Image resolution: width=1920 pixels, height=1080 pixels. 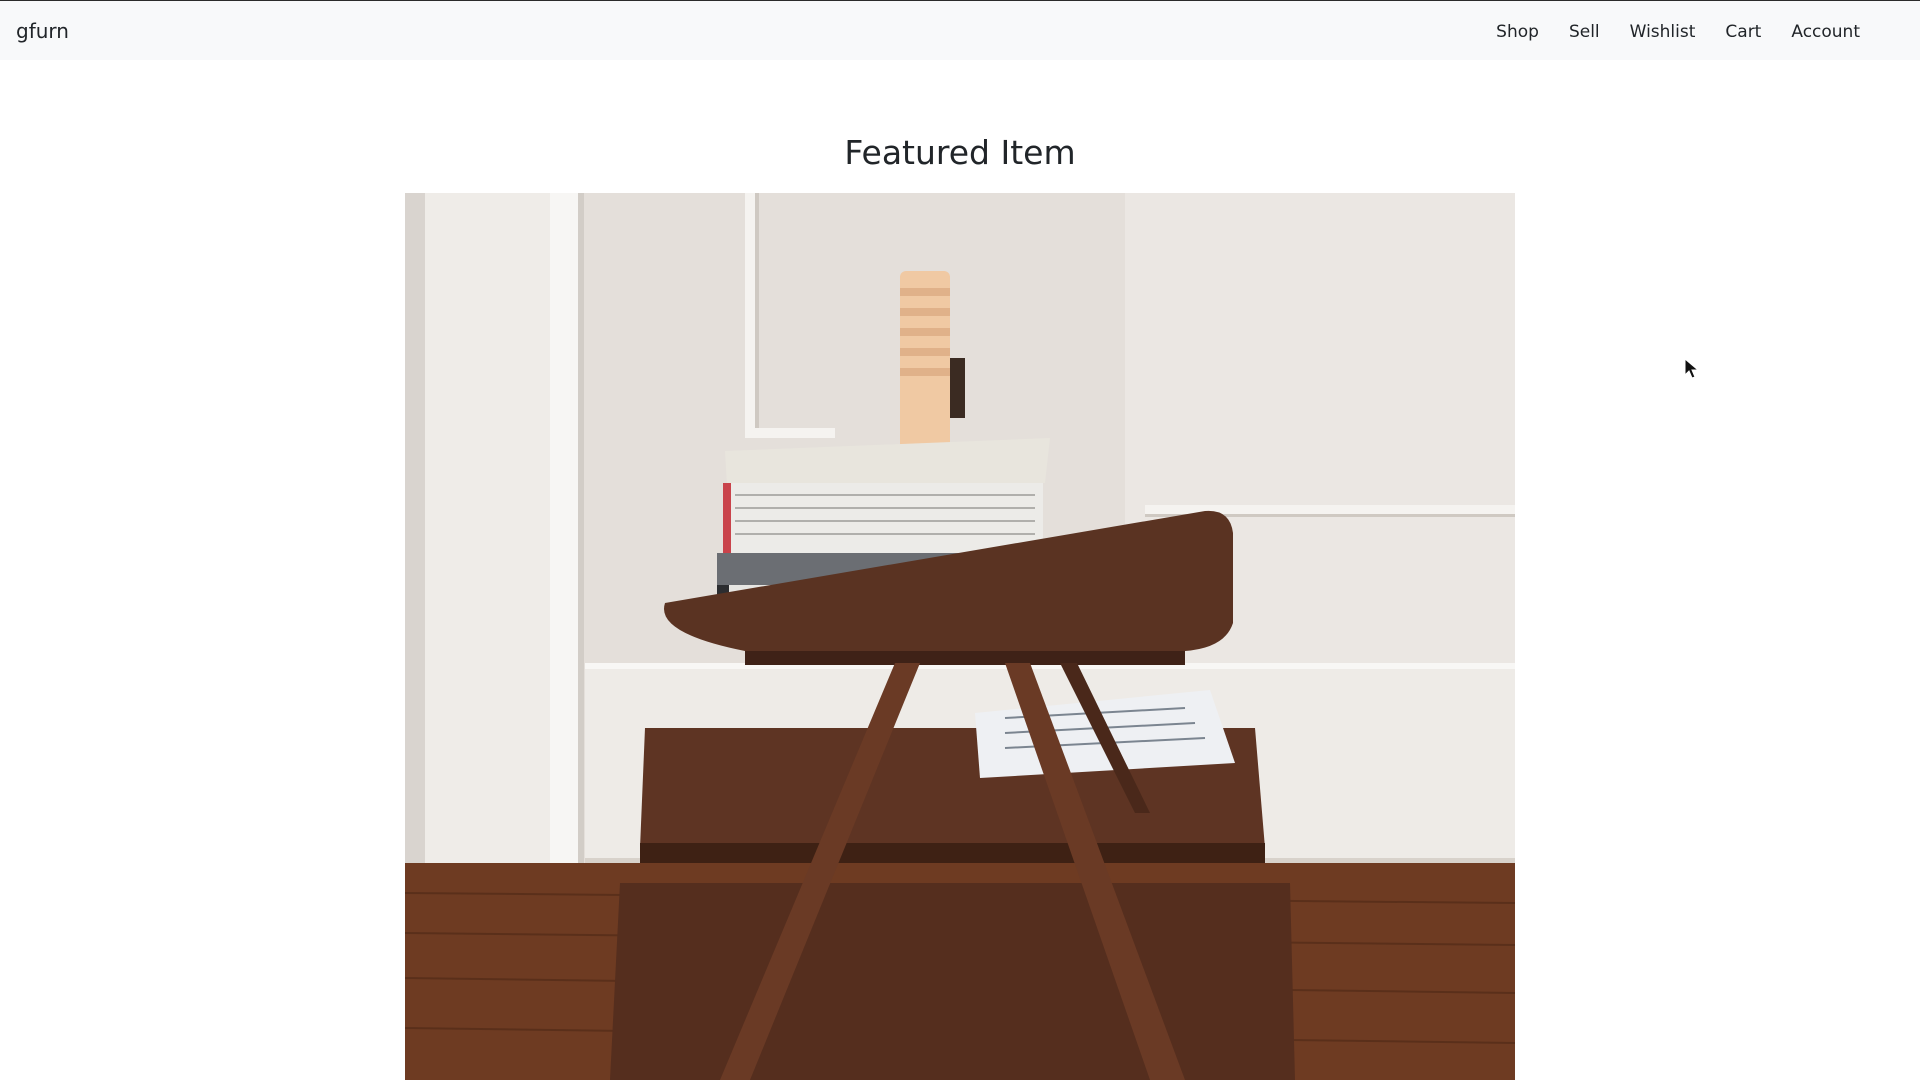 I want to click on nav-links: Shop Sell Wishlist Cart Account, so click(x=1678, y=32).